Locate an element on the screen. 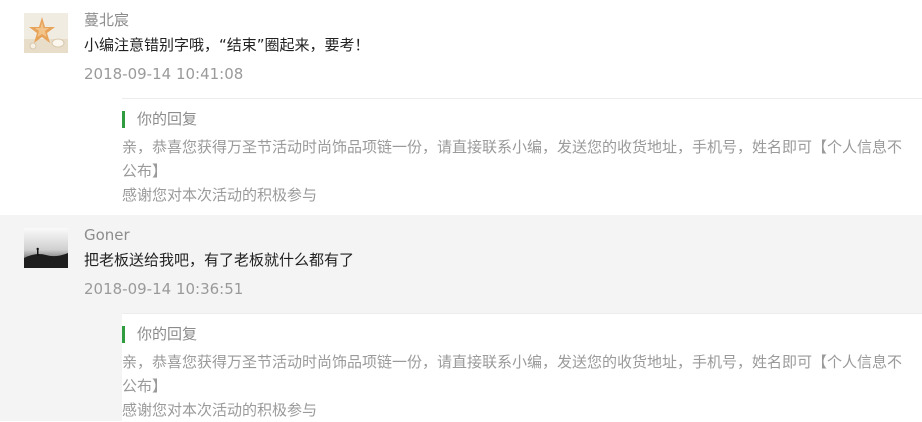  comment-text: 小编注意错别字哦，“结束”圈起来，要考！ is located at coordinates (227, 45).